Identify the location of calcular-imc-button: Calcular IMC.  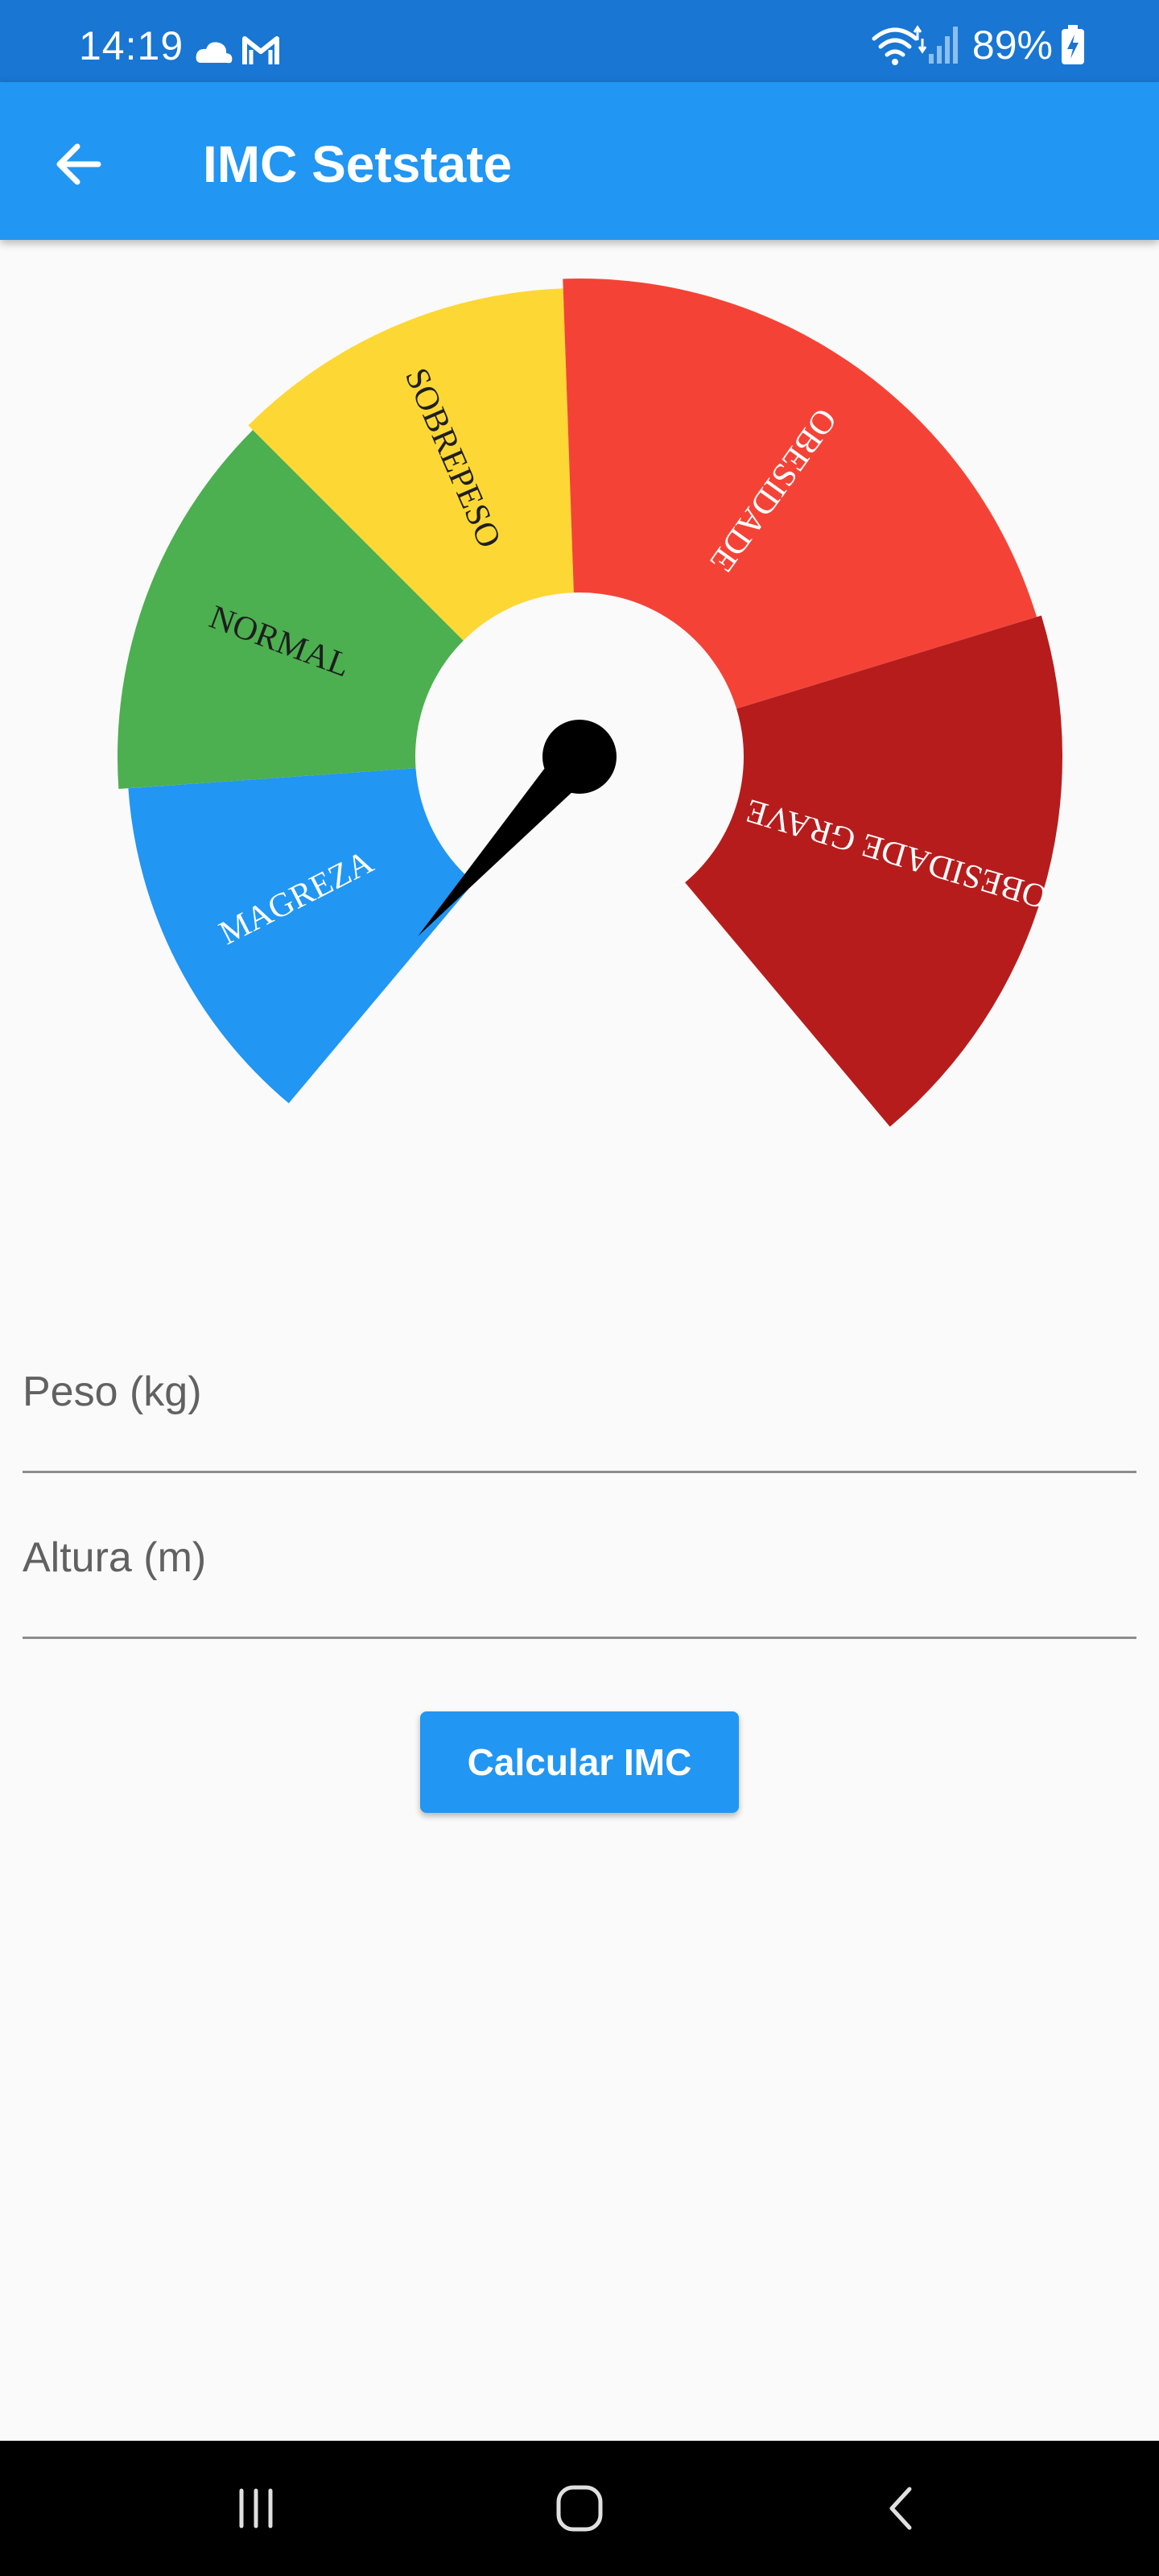
(579, 1762).